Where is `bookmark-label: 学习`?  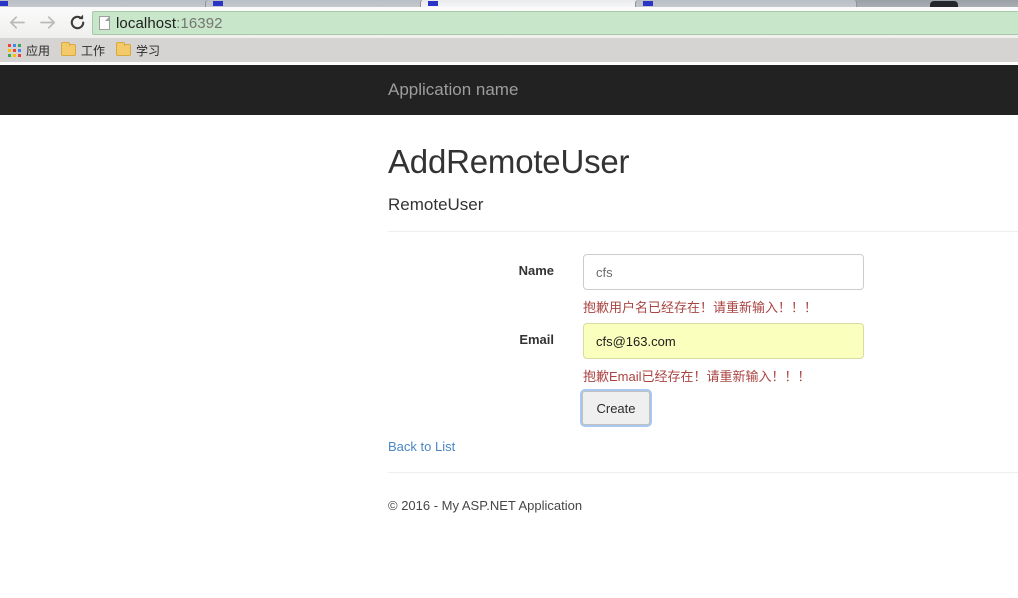
bookmark-label: 学习 is located at coordinates (148, 50).